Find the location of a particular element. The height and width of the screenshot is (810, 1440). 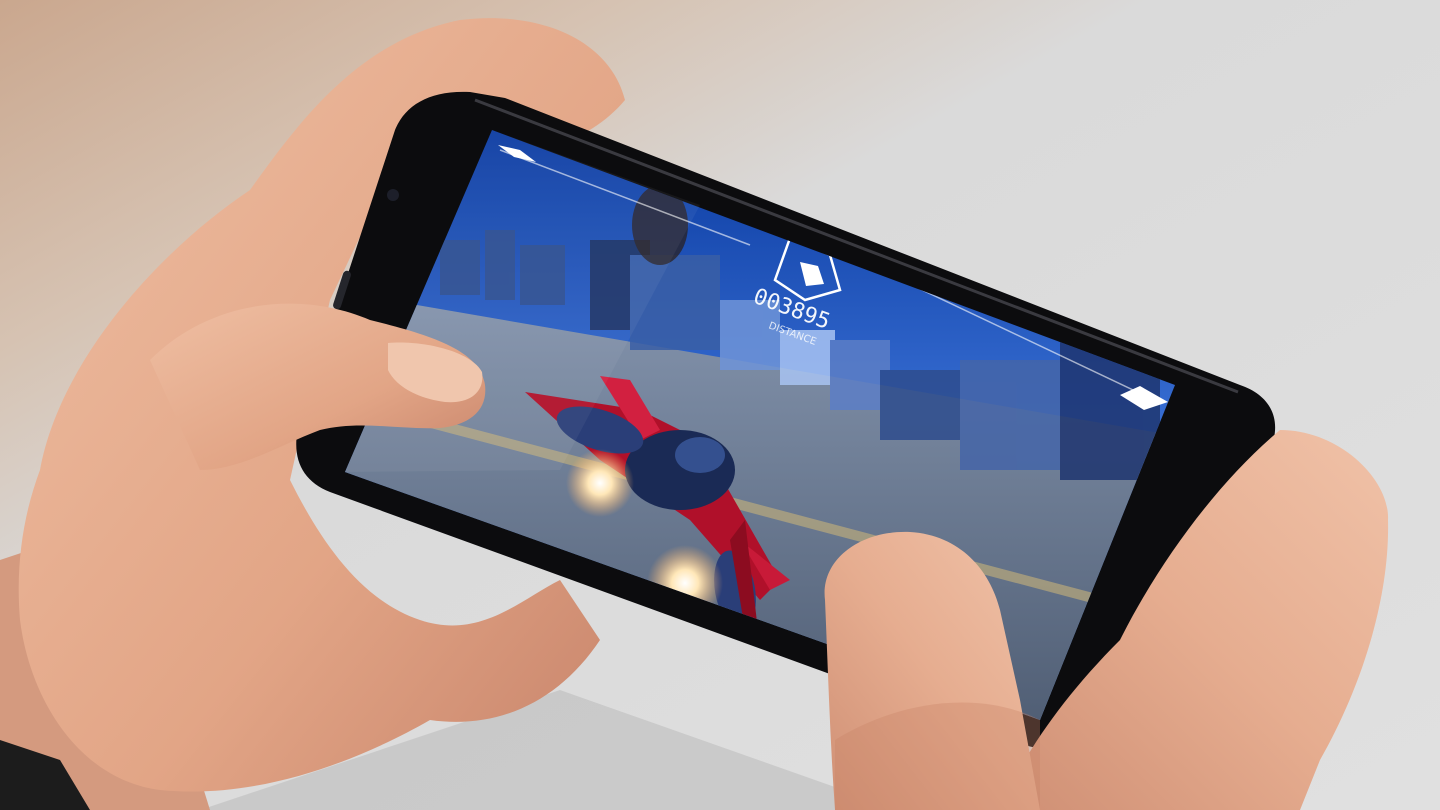

engine-glow-left is located at coordinates (600, 483).